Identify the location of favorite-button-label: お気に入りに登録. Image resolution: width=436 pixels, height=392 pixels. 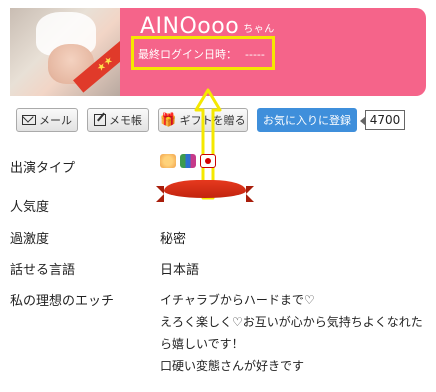
(307, 120).